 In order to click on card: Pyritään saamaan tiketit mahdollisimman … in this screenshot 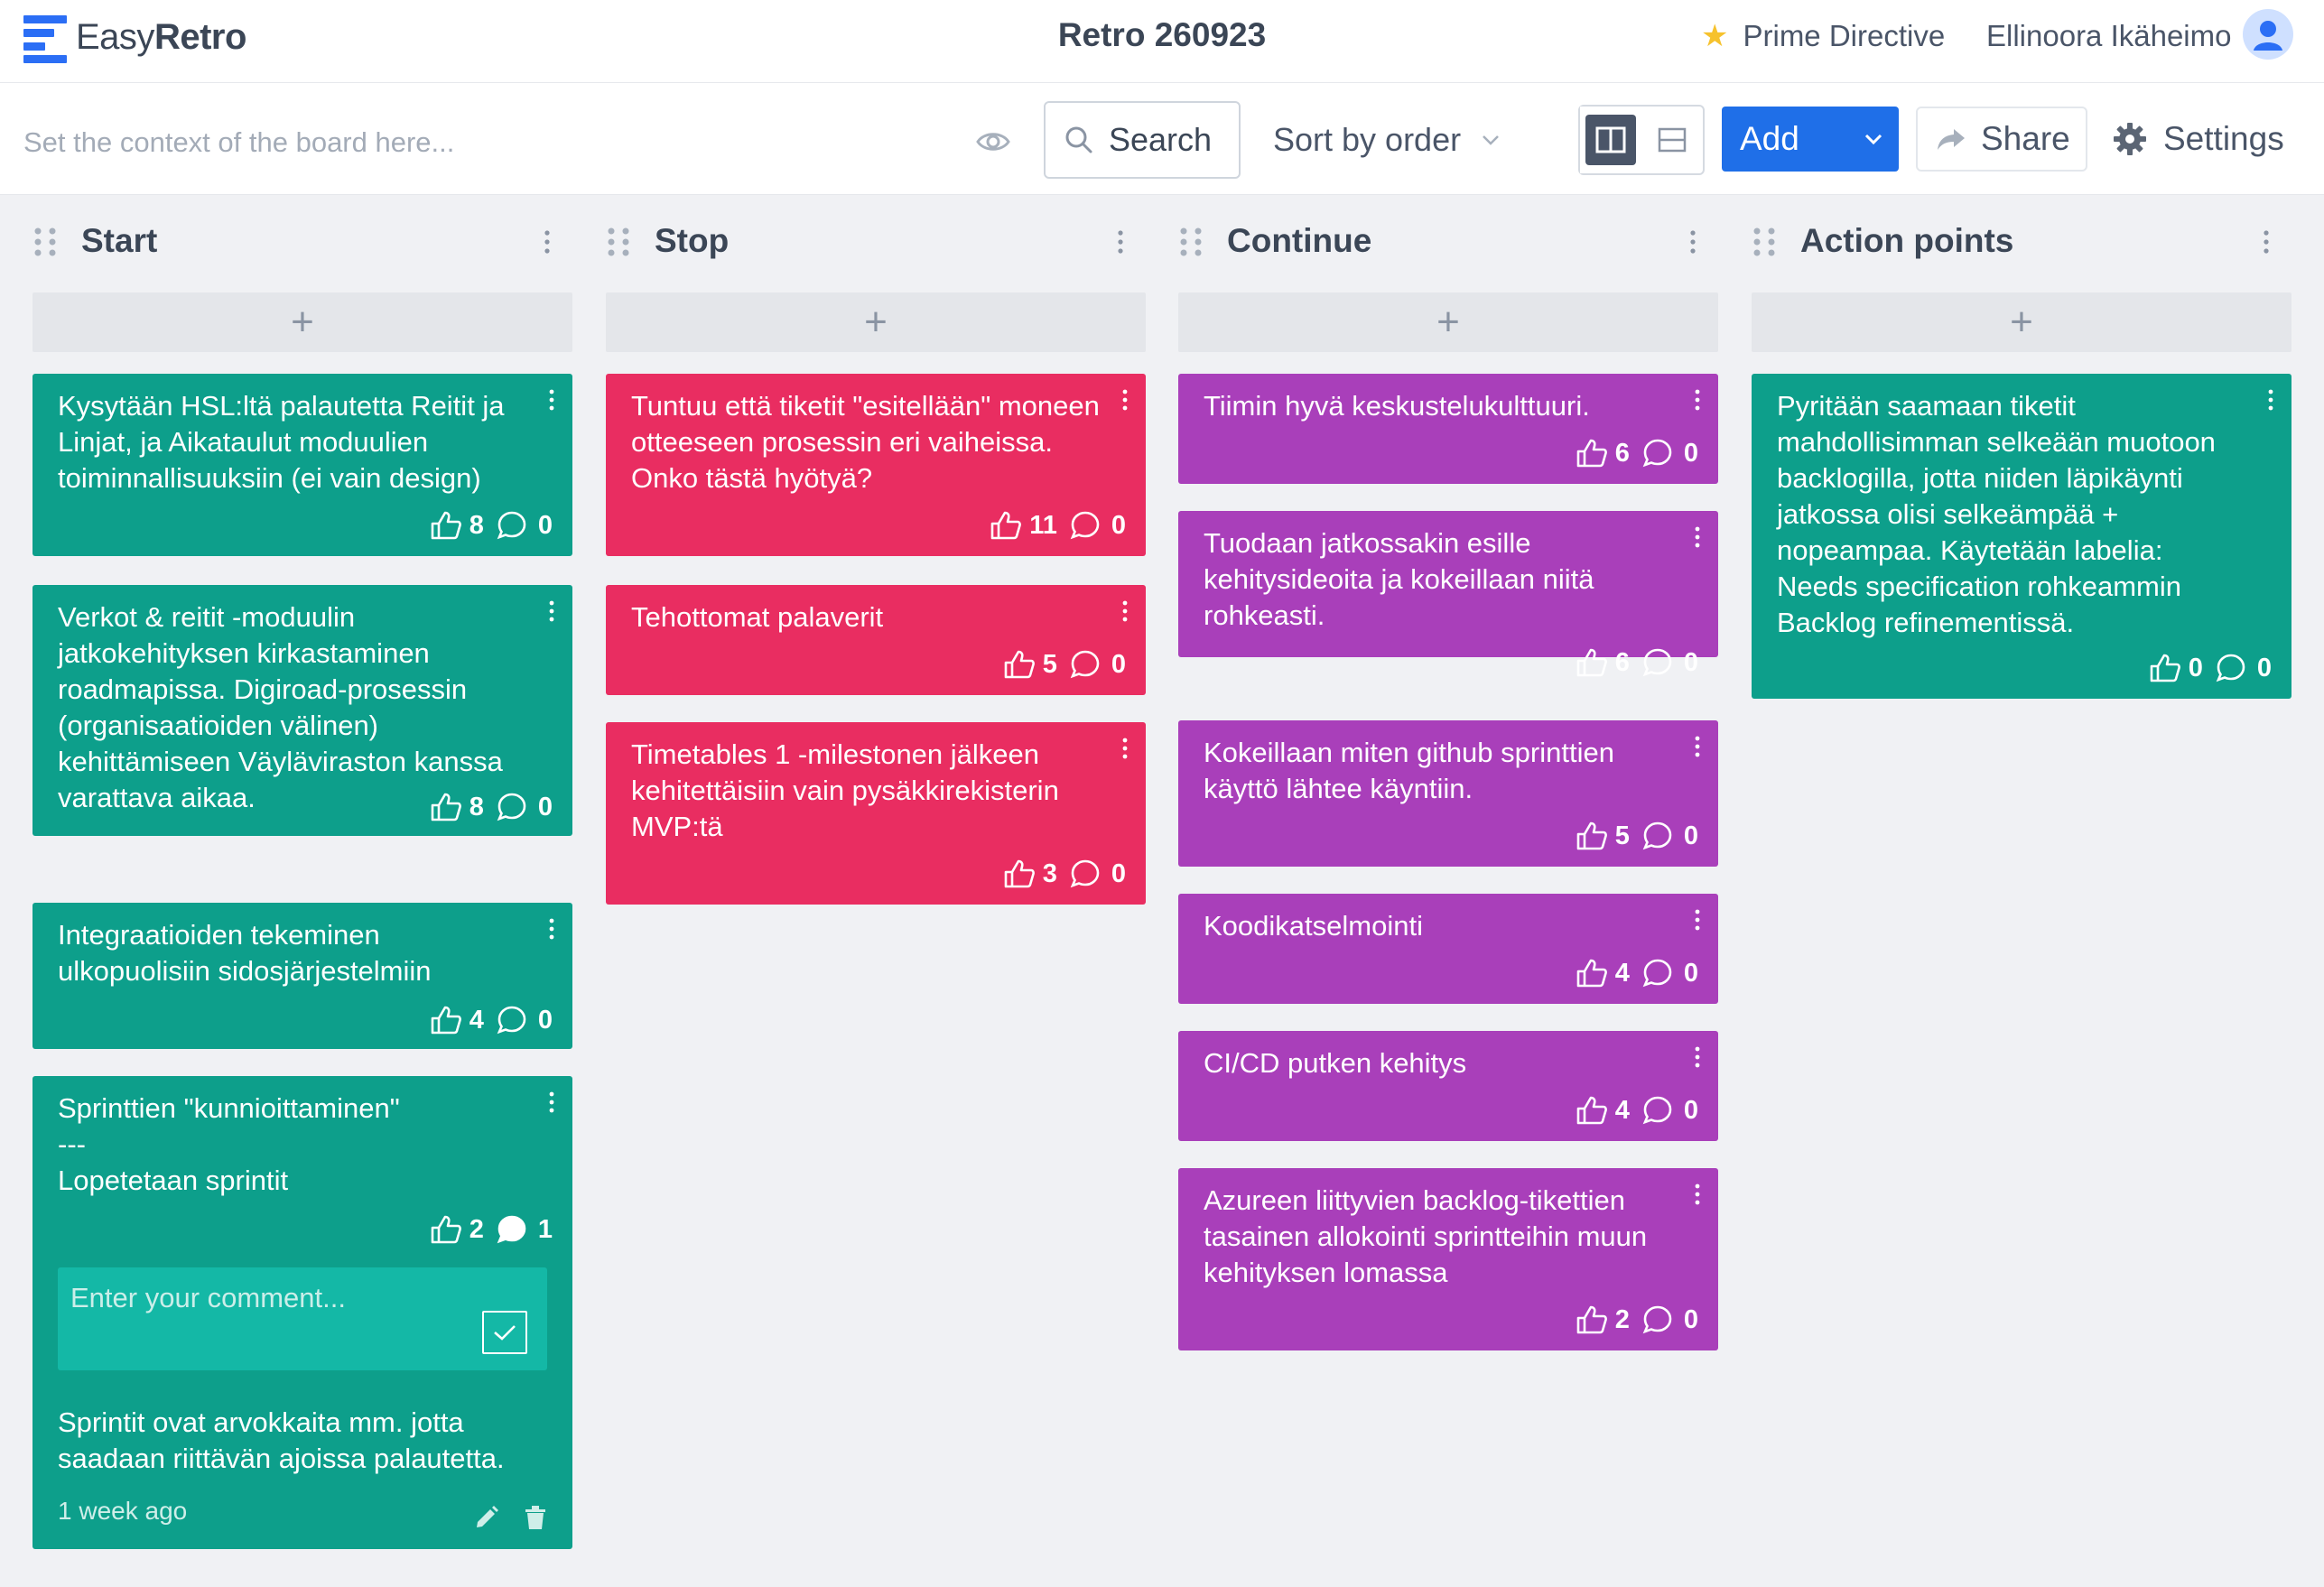, I will do `click(2021, 536)`.